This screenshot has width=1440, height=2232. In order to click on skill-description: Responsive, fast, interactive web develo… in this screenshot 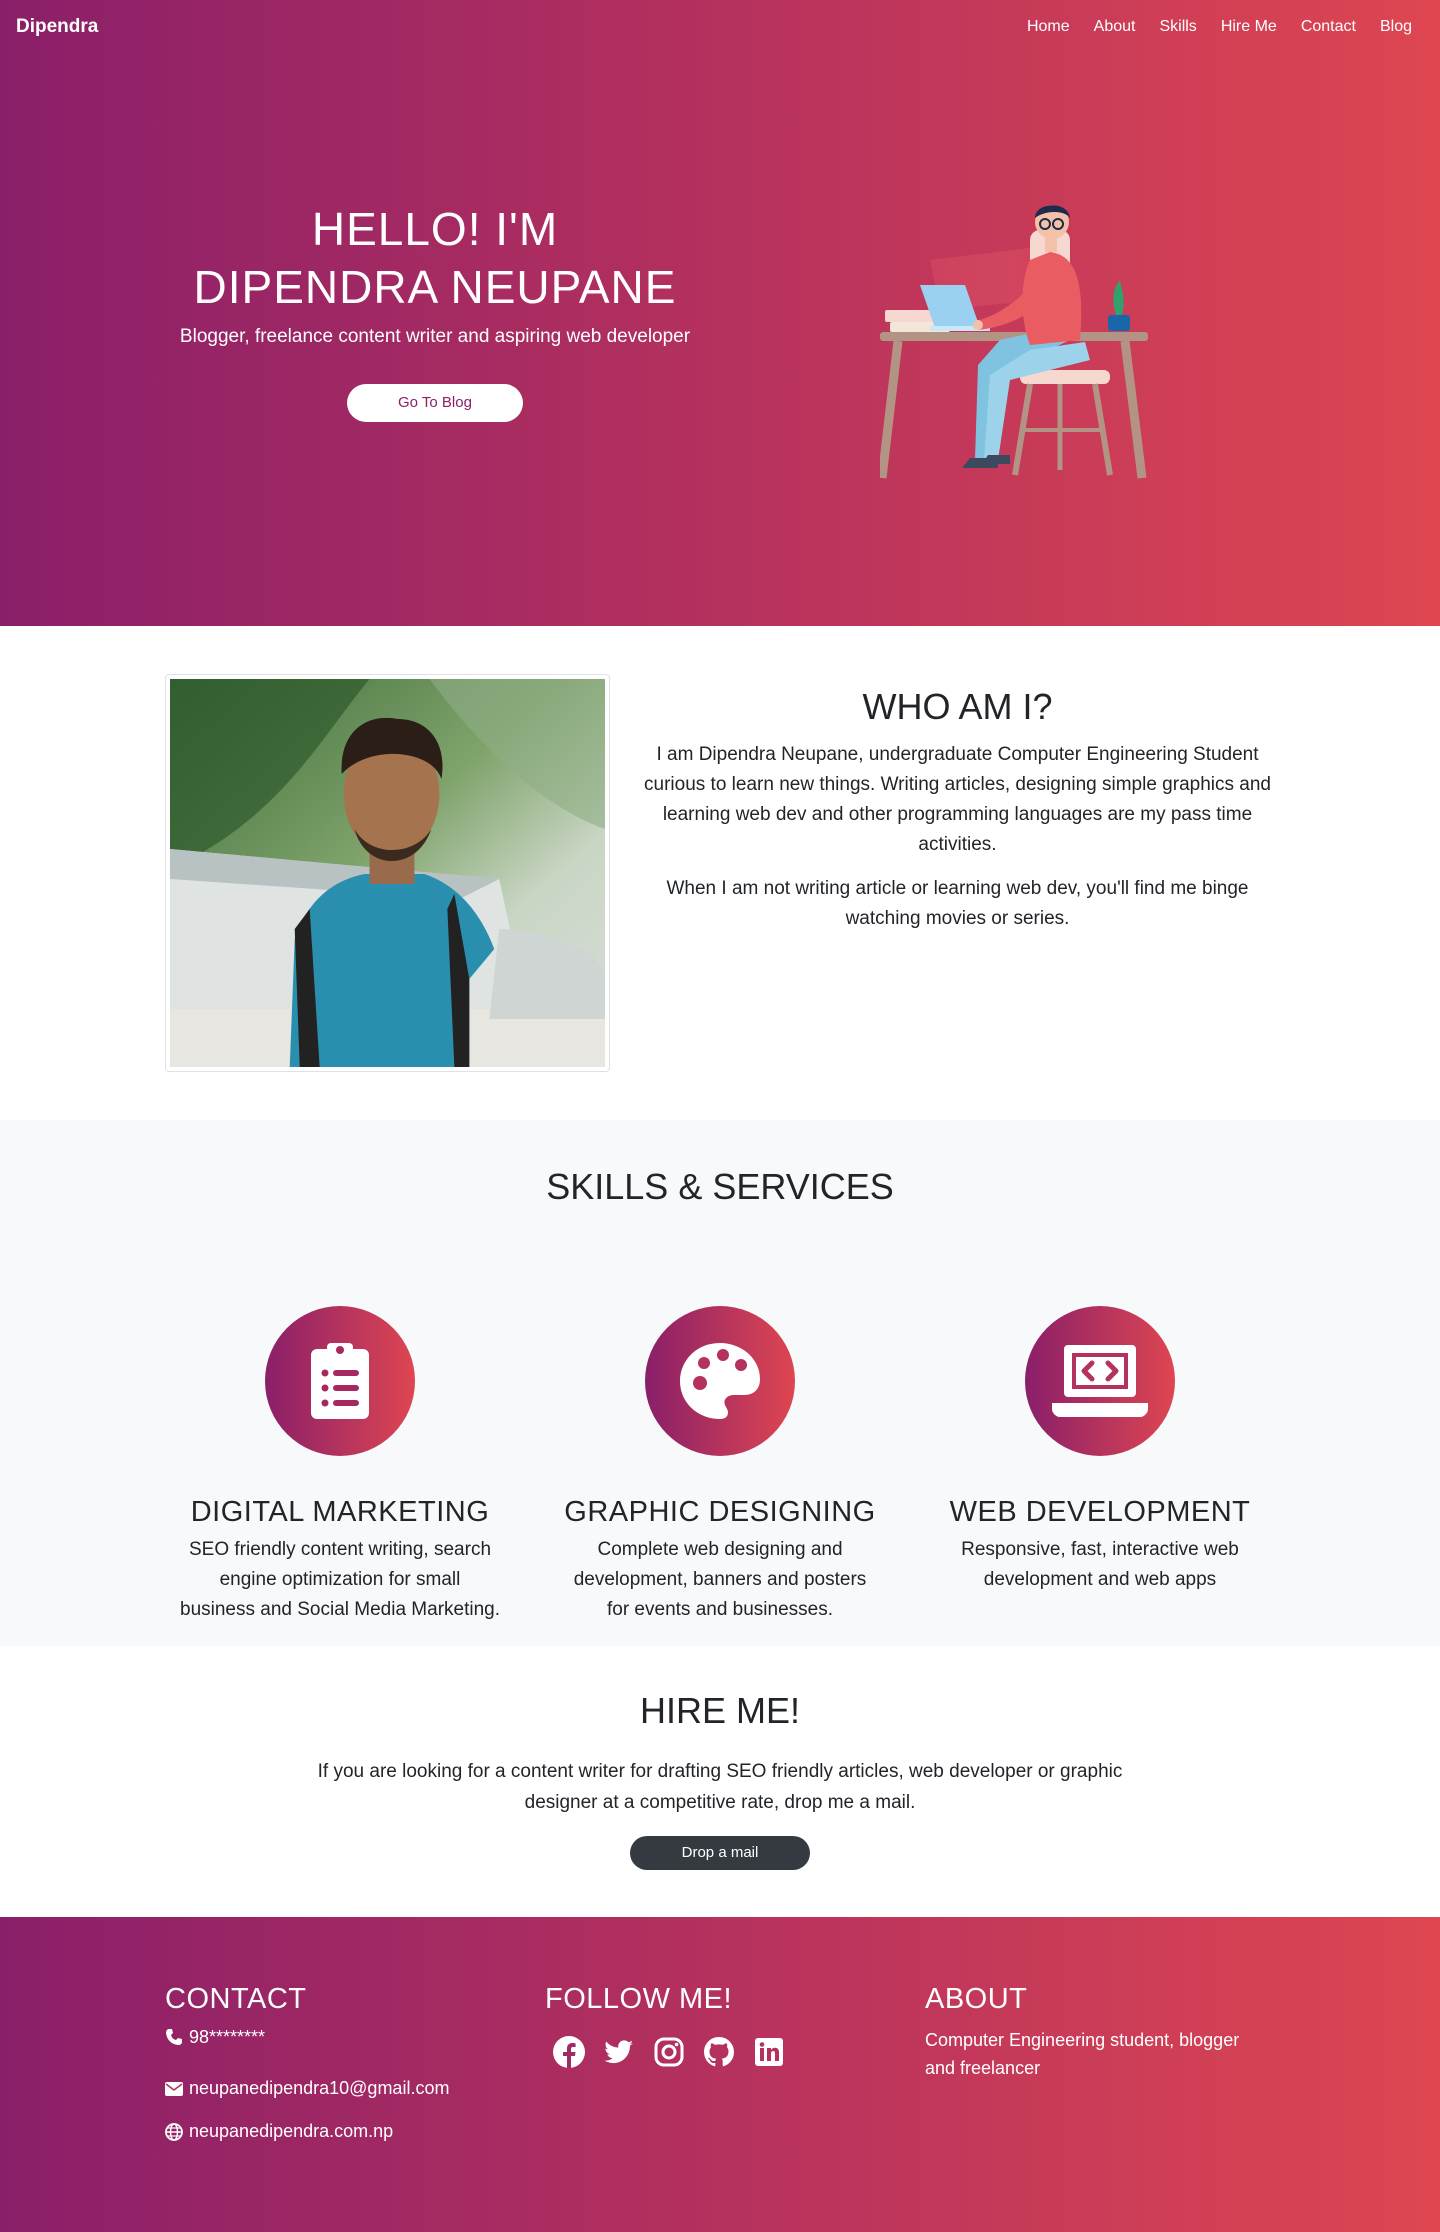, I will do `click(1100, 1564)`.